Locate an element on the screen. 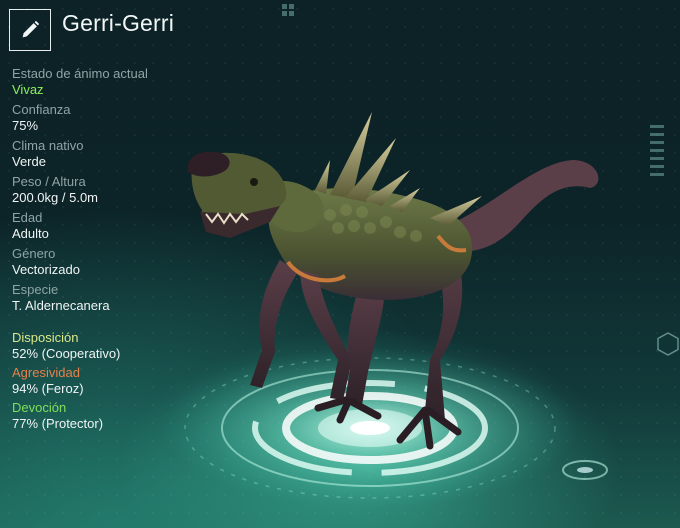  stat-label: Clima nativo is located at coordinates (48, 145).